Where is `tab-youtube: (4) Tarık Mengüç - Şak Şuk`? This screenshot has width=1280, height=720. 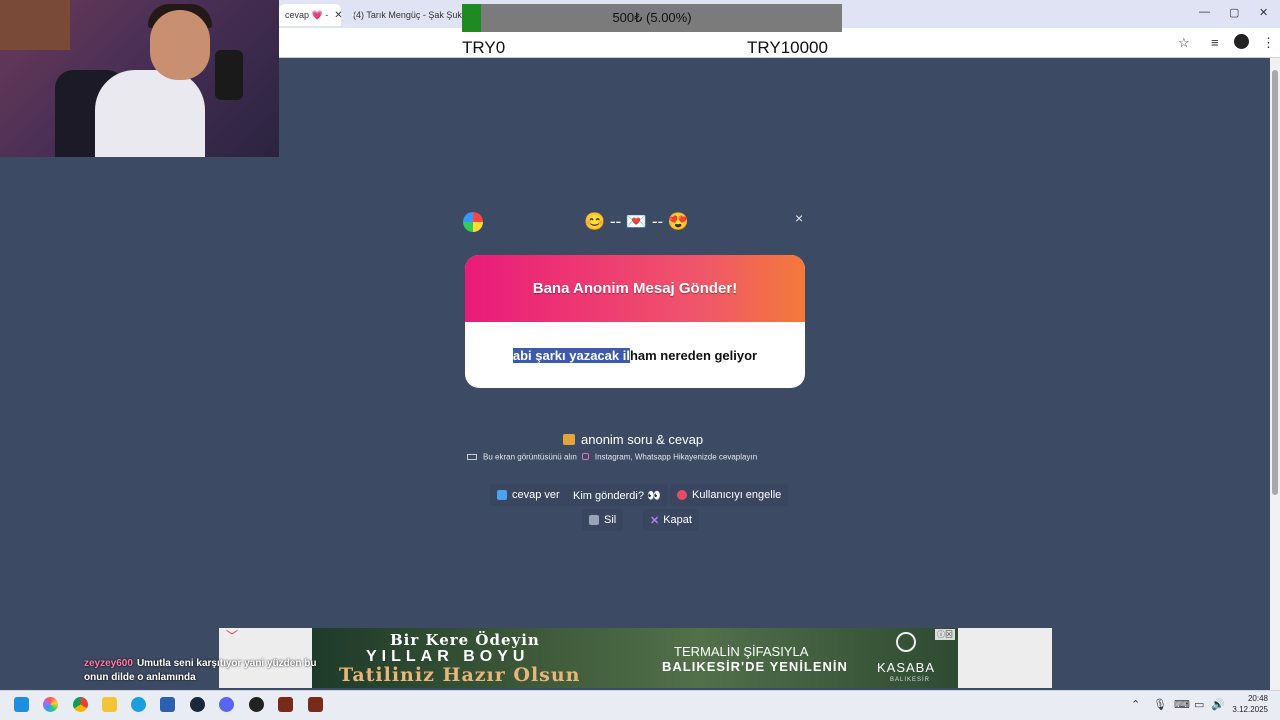 tab-youtube: (4) Tarık Mengüç - Şak Şuk is located at coordinates (402, 15).